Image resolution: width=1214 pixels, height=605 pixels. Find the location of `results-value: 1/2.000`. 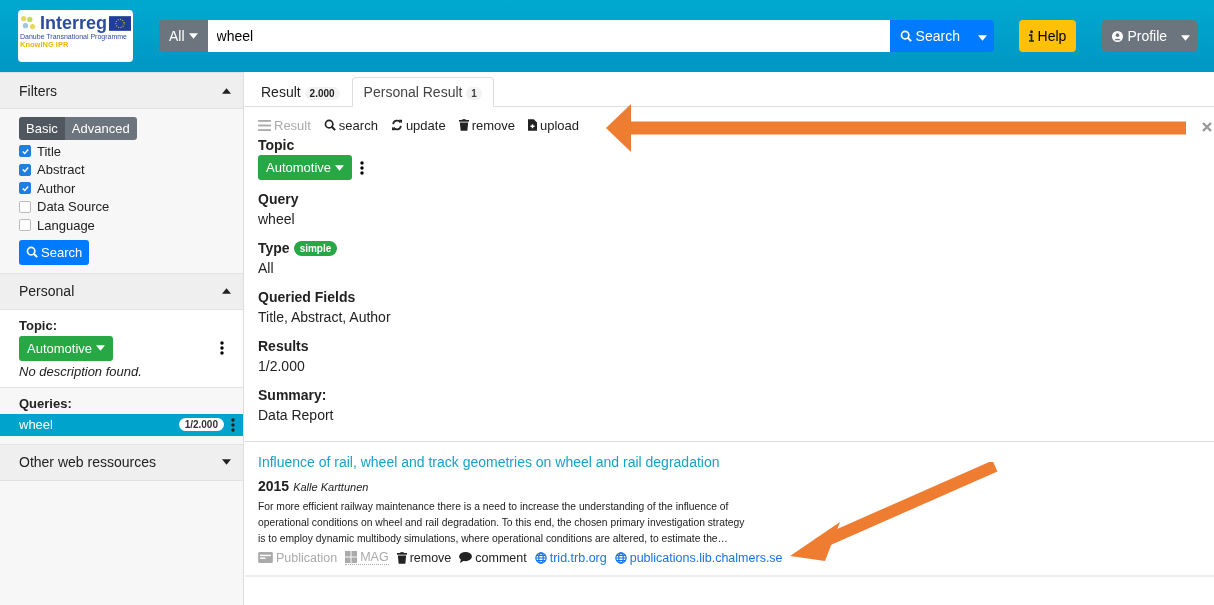

results-value: 1/2.000 is located at coordinates (282, 366).